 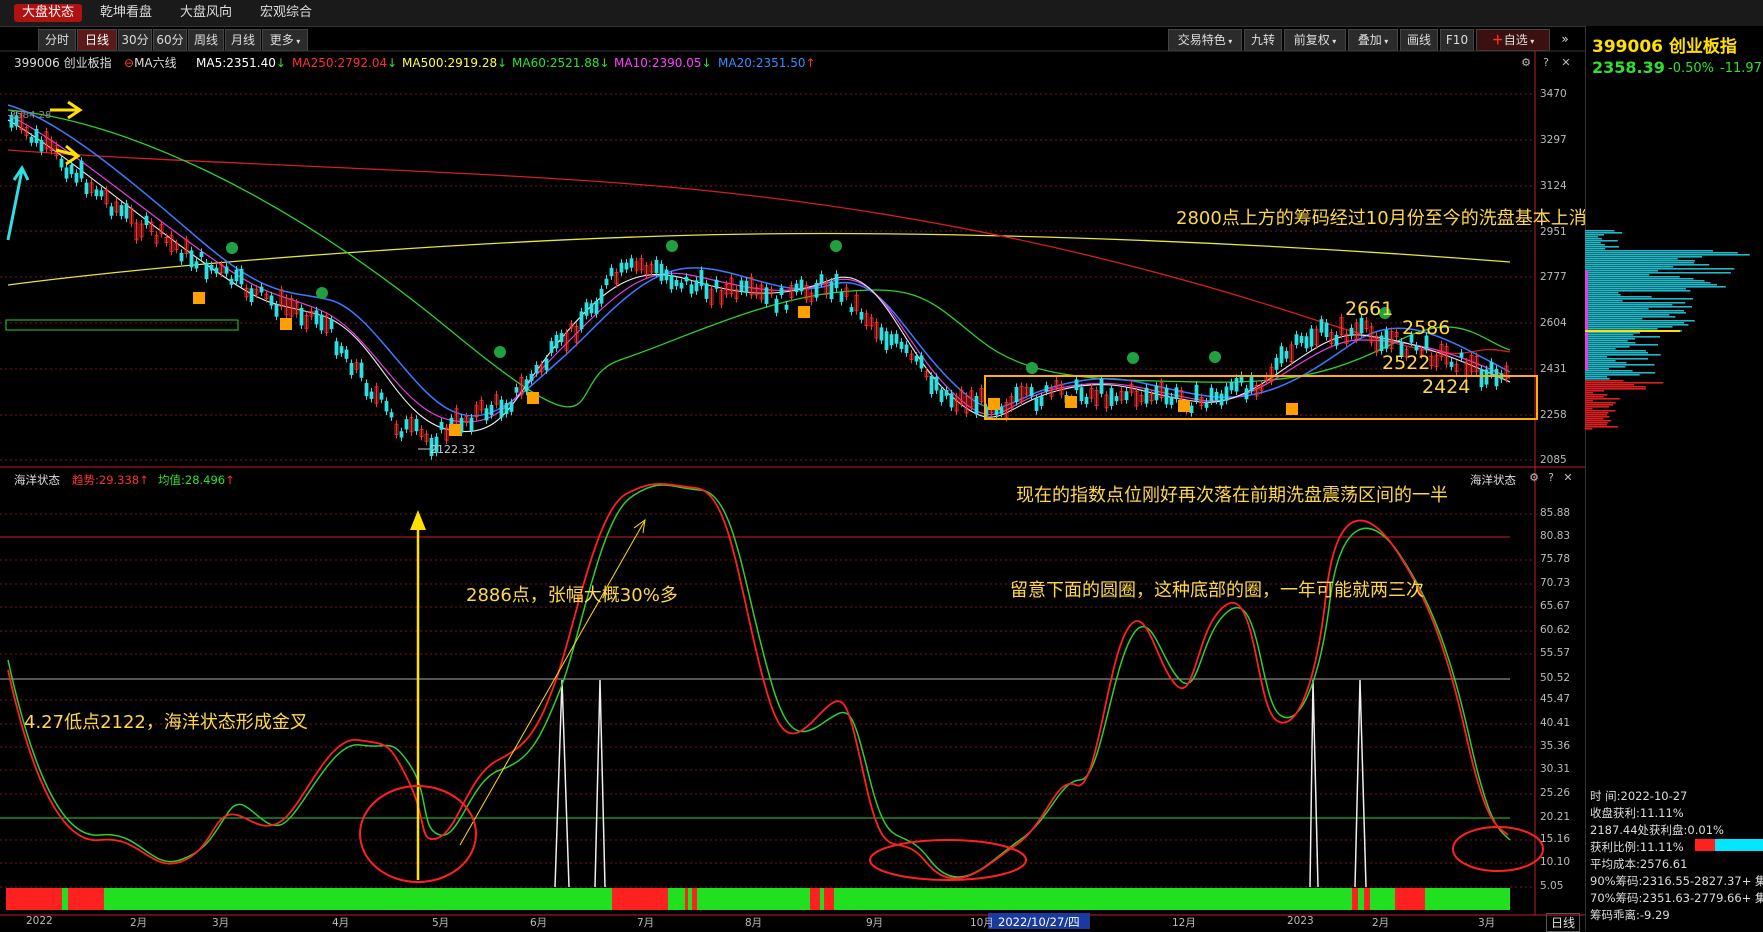 What do you see at coordinates (1553, 186) in the screenshot?
I see `price-tick: 3124` at bounding box center [1553, 186].